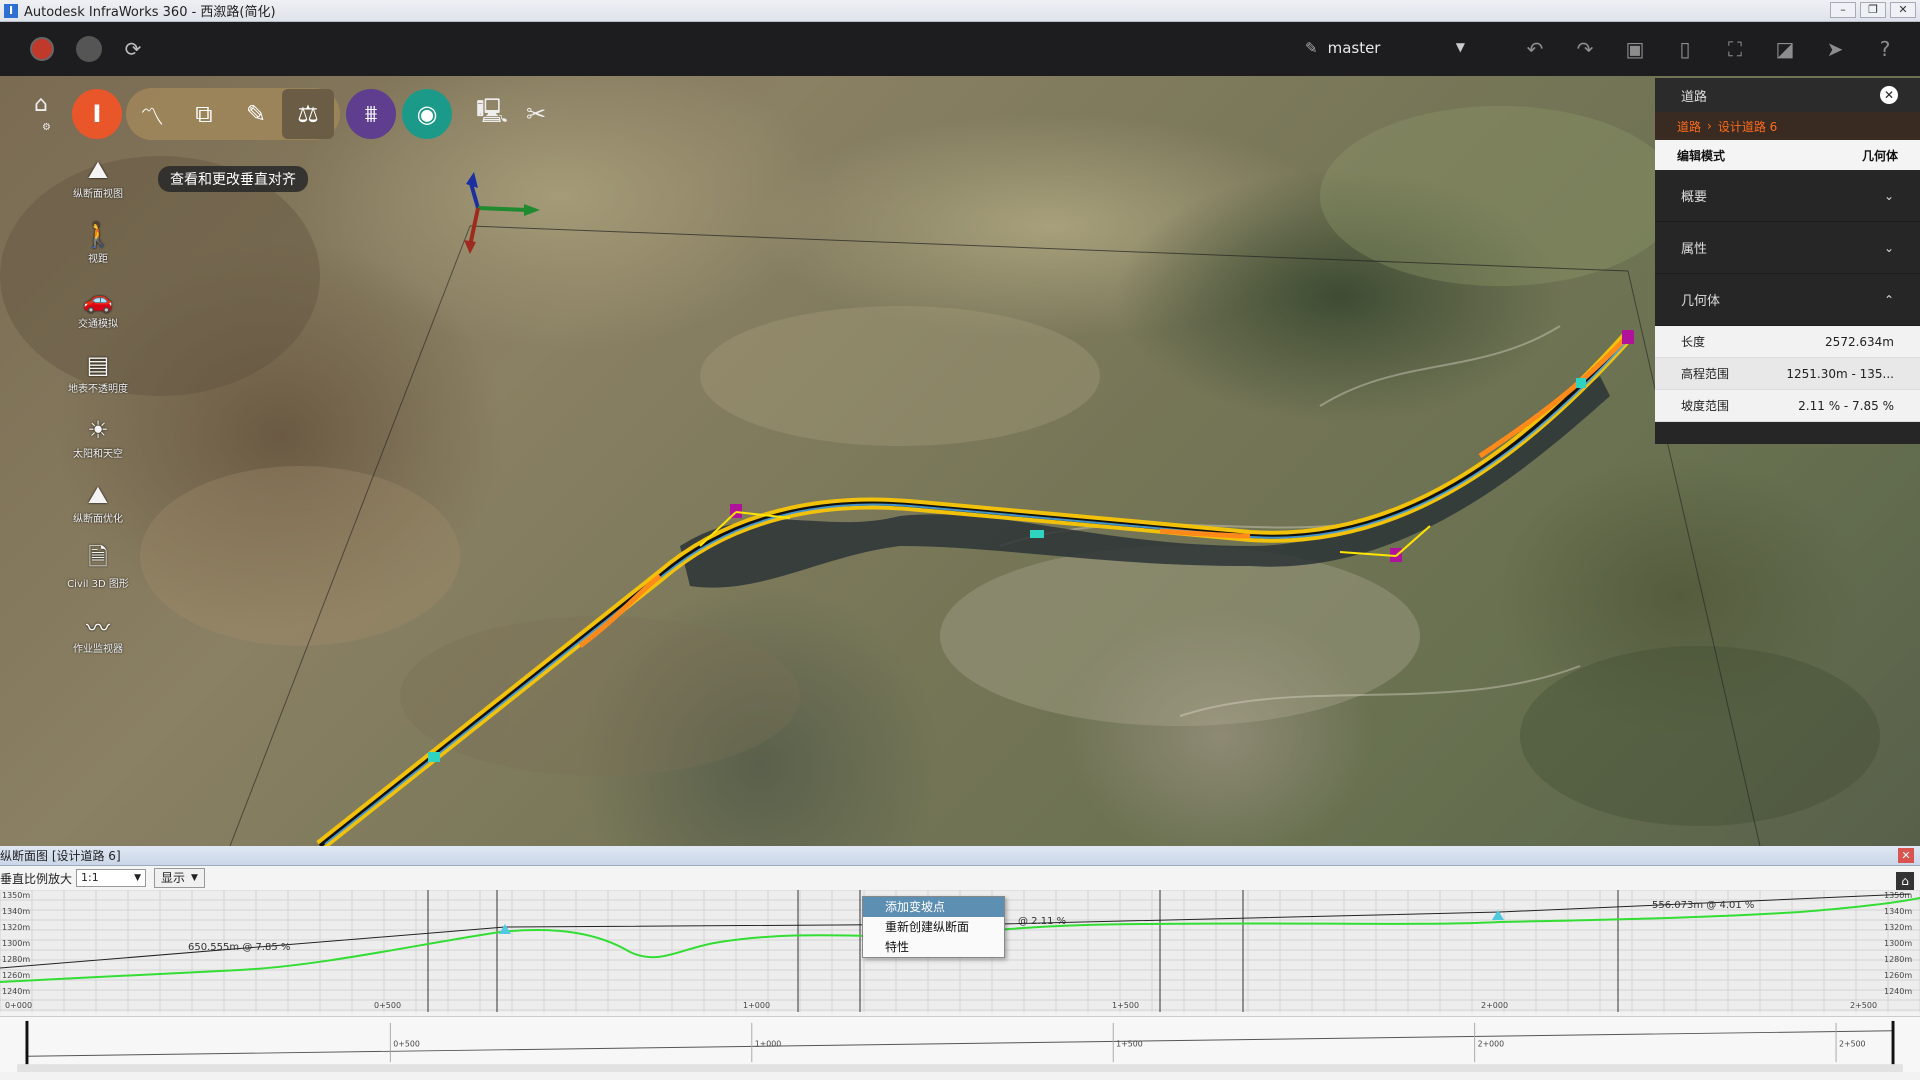 Image resolution: width=1920 pixels, height=1080 pixels. I want to click on pencil-icon: ✎, so click(256, 114).